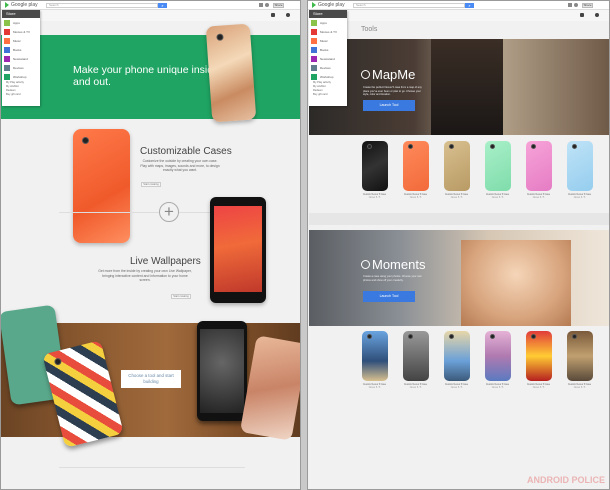 The width and height of the screenshot is (610, 490). Describe the element at coordinates (231, 73) in the screenshot. I see `hero-photo-case` at that location.